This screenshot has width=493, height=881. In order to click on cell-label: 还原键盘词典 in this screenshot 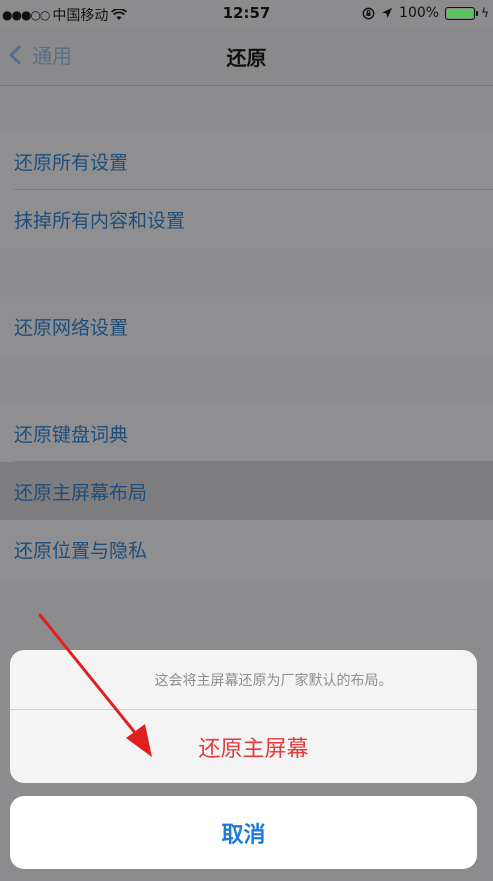, I will do `click(71, 434)`.